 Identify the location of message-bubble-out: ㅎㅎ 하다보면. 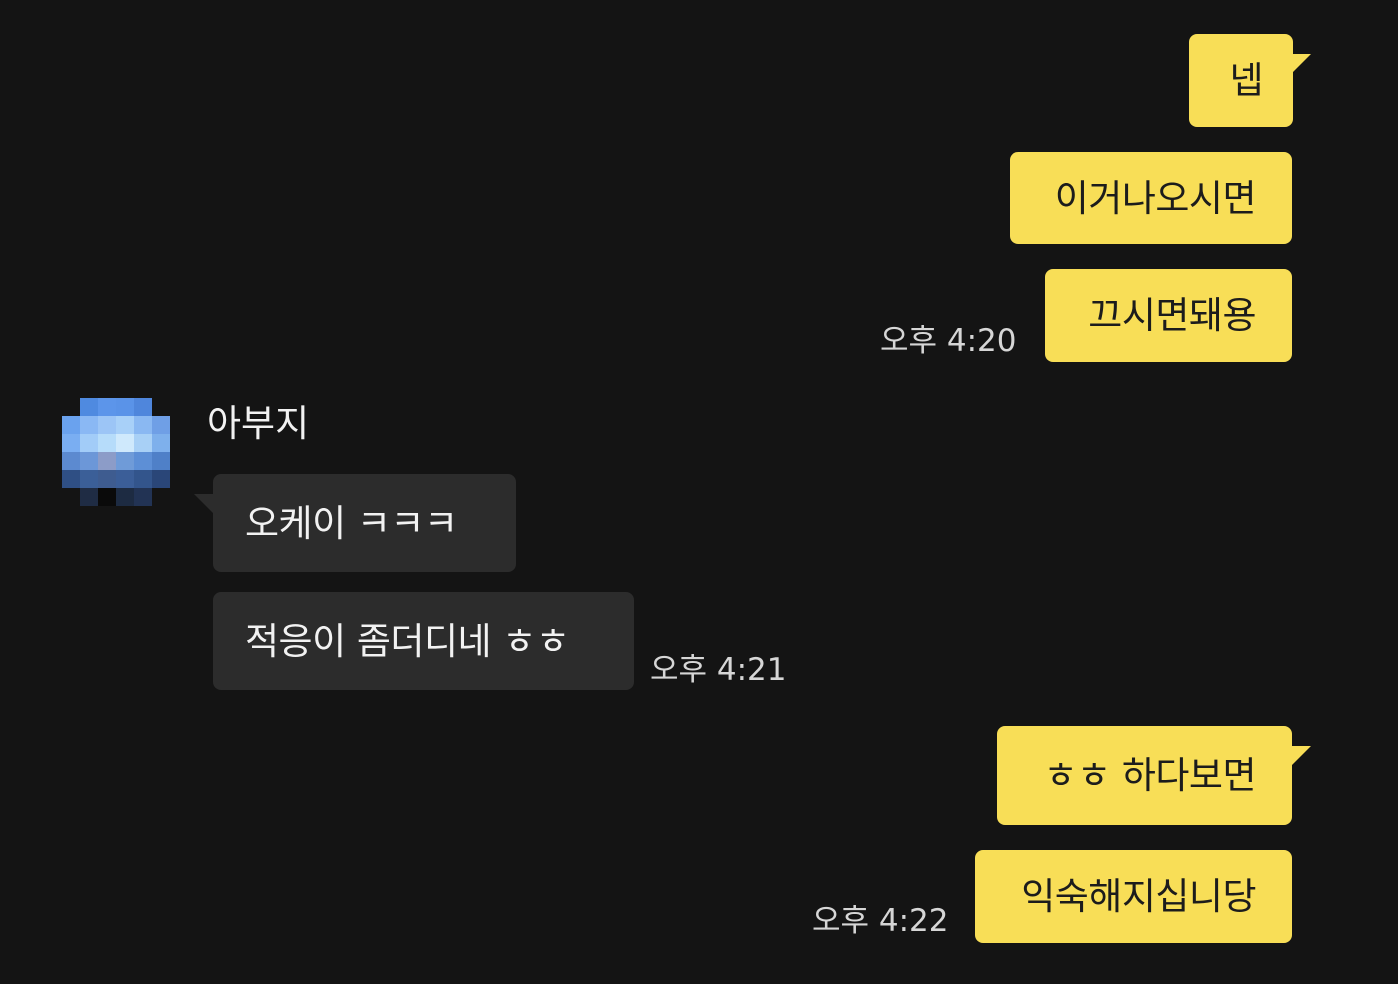
(1144, 775).